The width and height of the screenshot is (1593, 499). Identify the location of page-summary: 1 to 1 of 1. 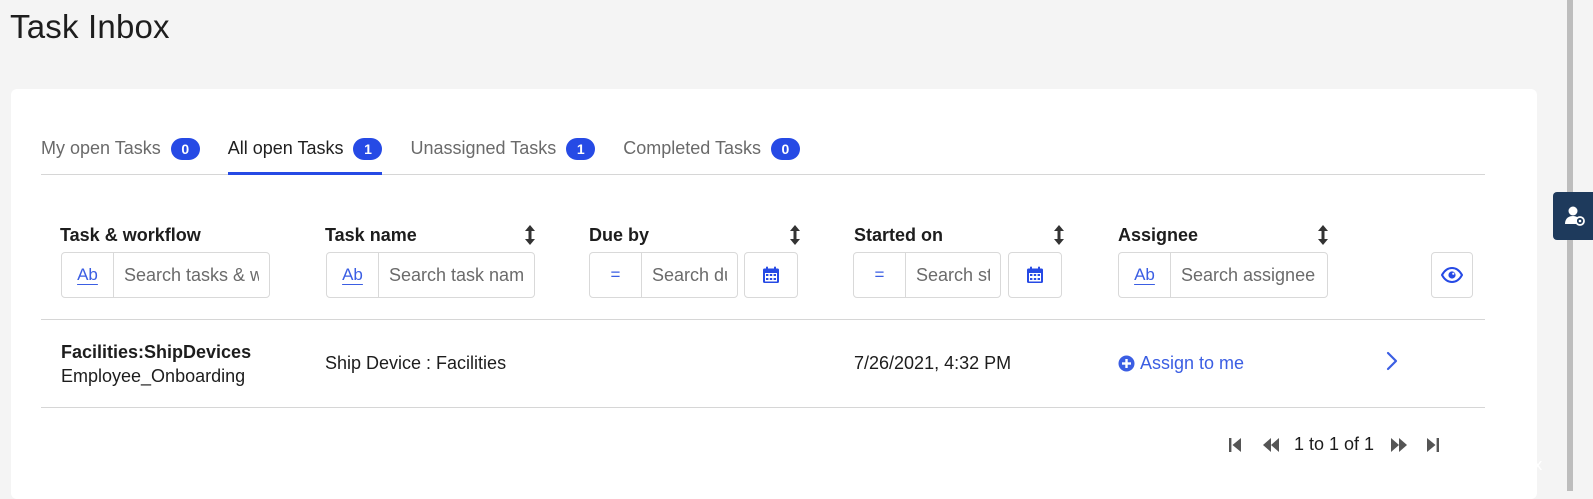
(1334, 444).